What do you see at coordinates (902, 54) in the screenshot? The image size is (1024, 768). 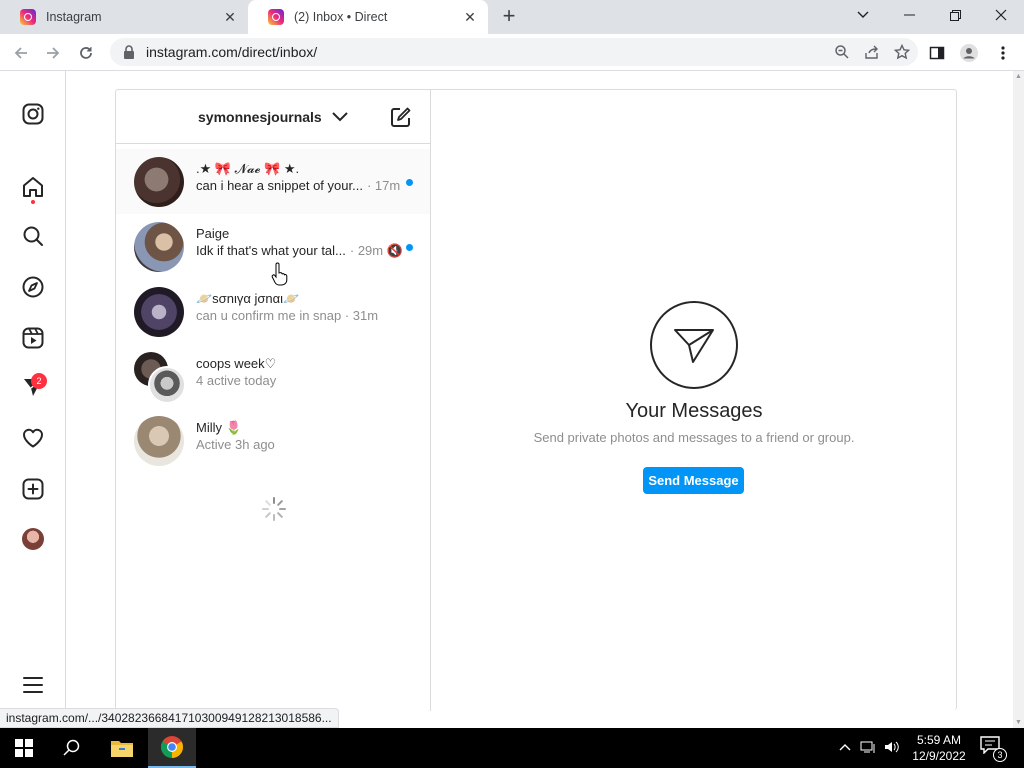 I see `bookmark-star-icon` at bounding box center [902, 54].